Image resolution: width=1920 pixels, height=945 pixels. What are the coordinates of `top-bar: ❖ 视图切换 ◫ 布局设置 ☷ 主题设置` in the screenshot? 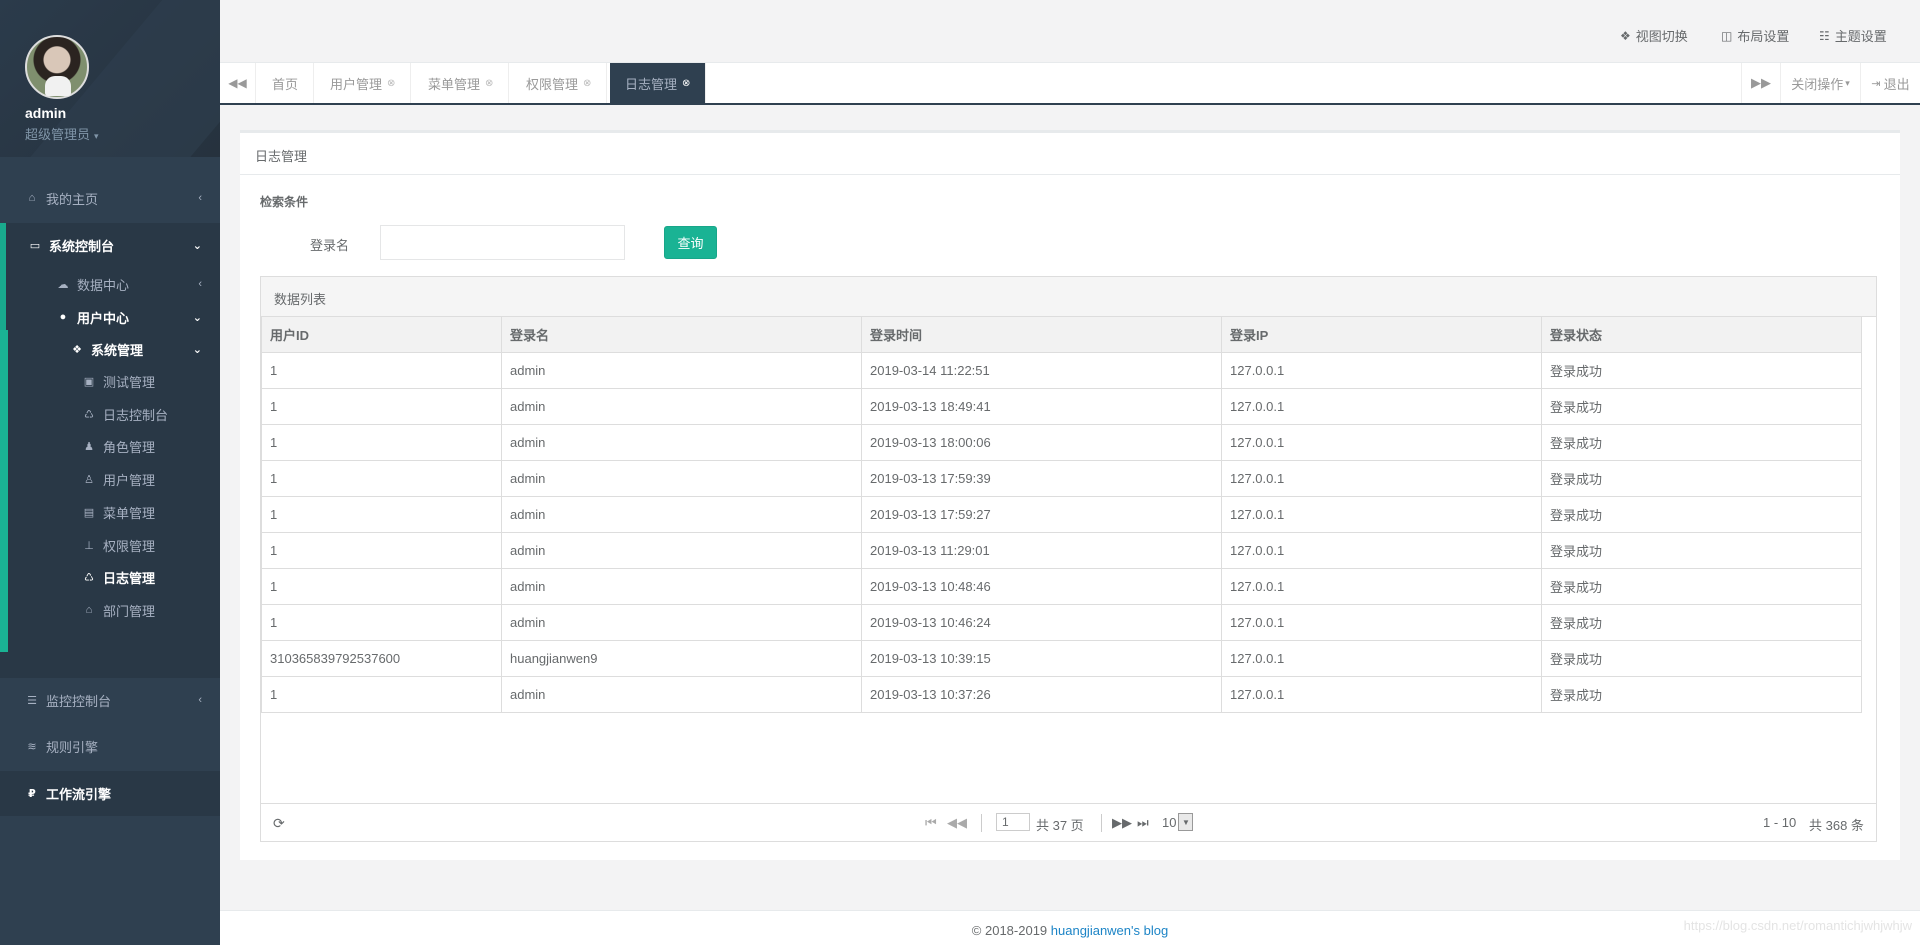 It's located at (1070, 32).